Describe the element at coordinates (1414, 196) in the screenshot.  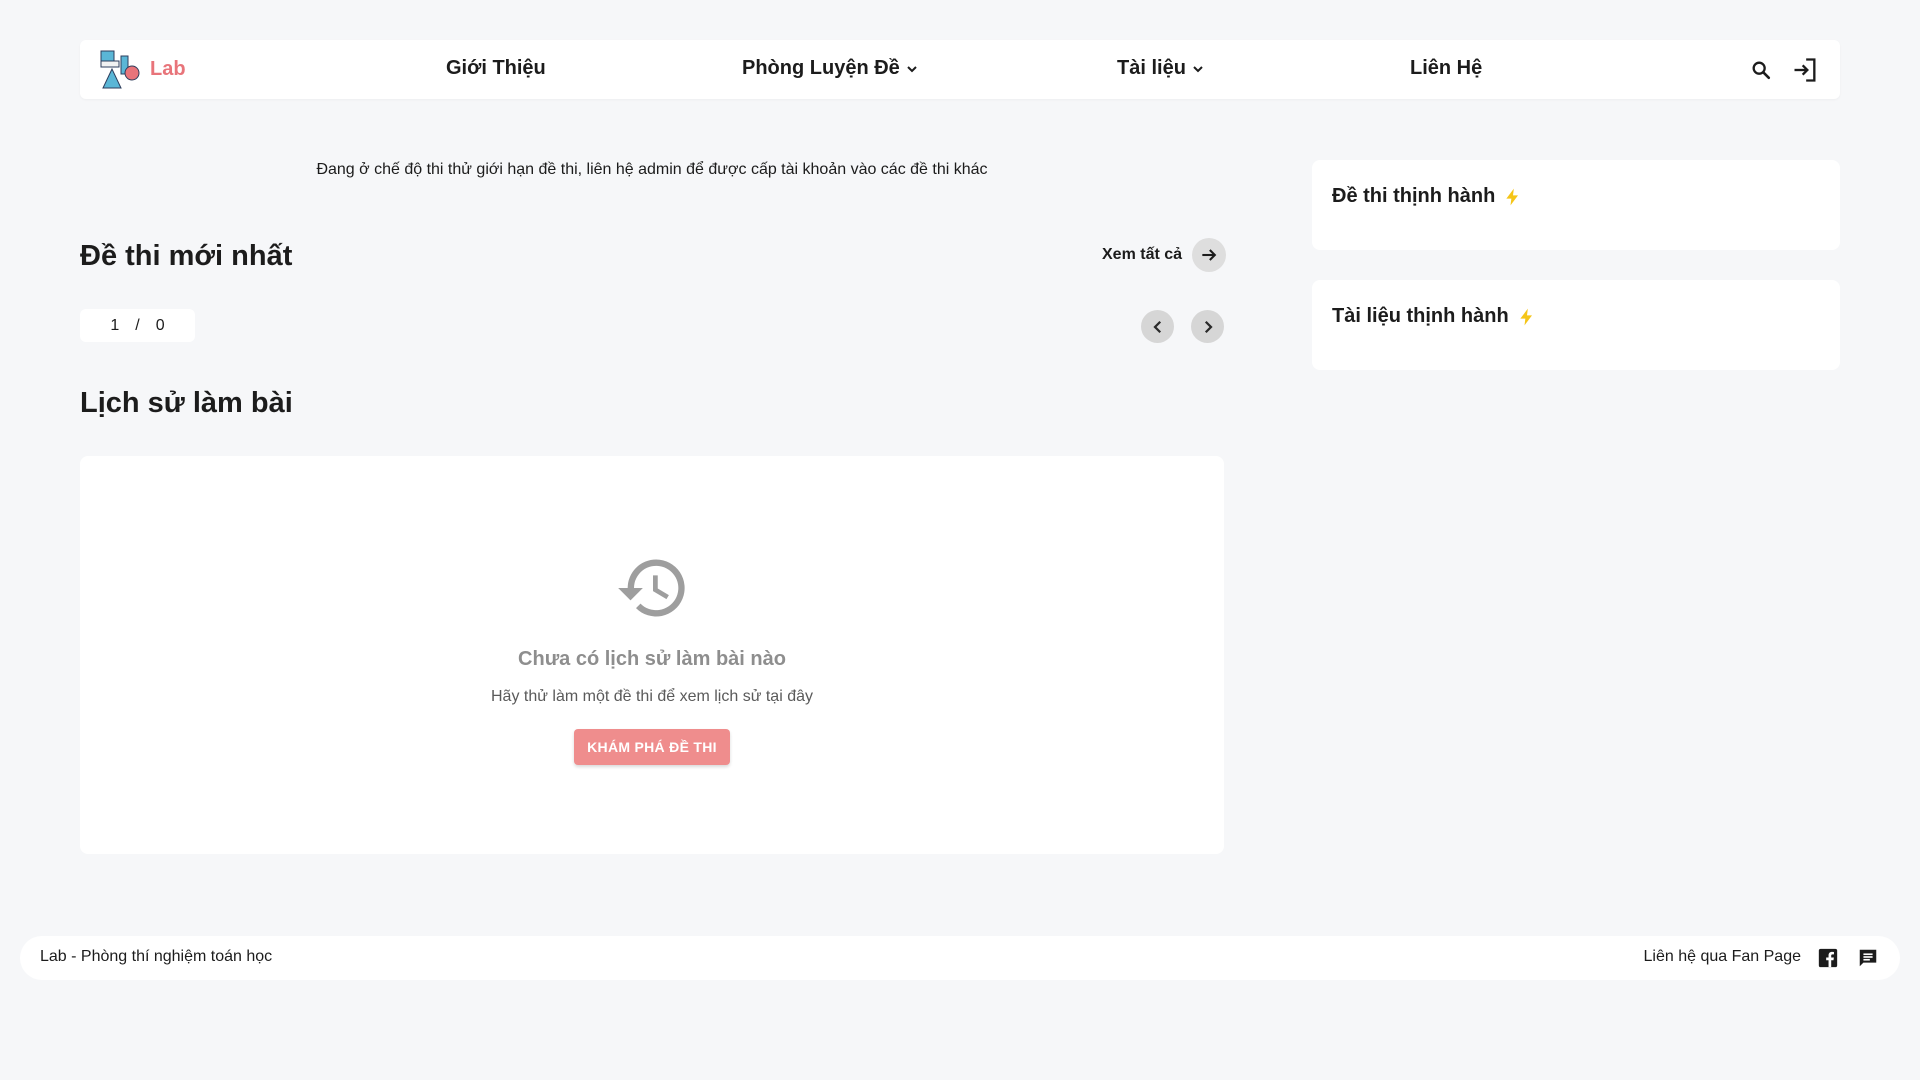
I see `trending-exams-label: Đề thi thịnh hành` at that location.